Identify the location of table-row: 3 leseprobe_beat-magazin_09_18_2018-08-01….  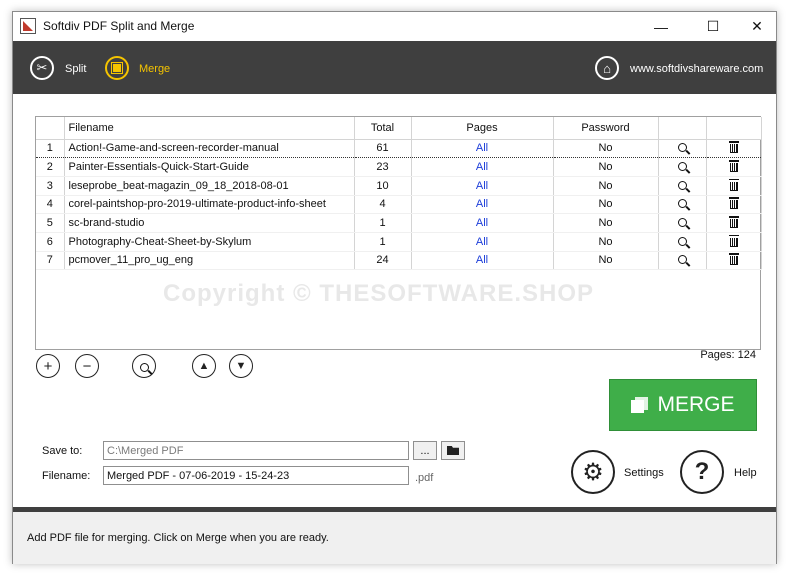
(399, 186).